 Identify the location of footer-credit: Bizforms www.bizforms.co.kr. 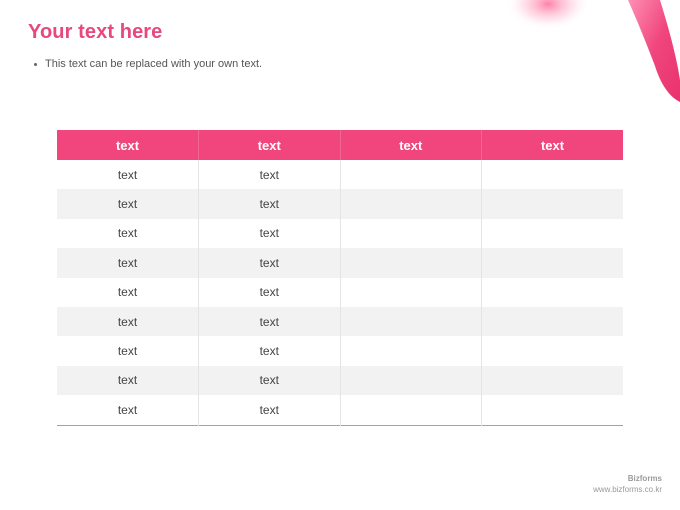
(627, 484).